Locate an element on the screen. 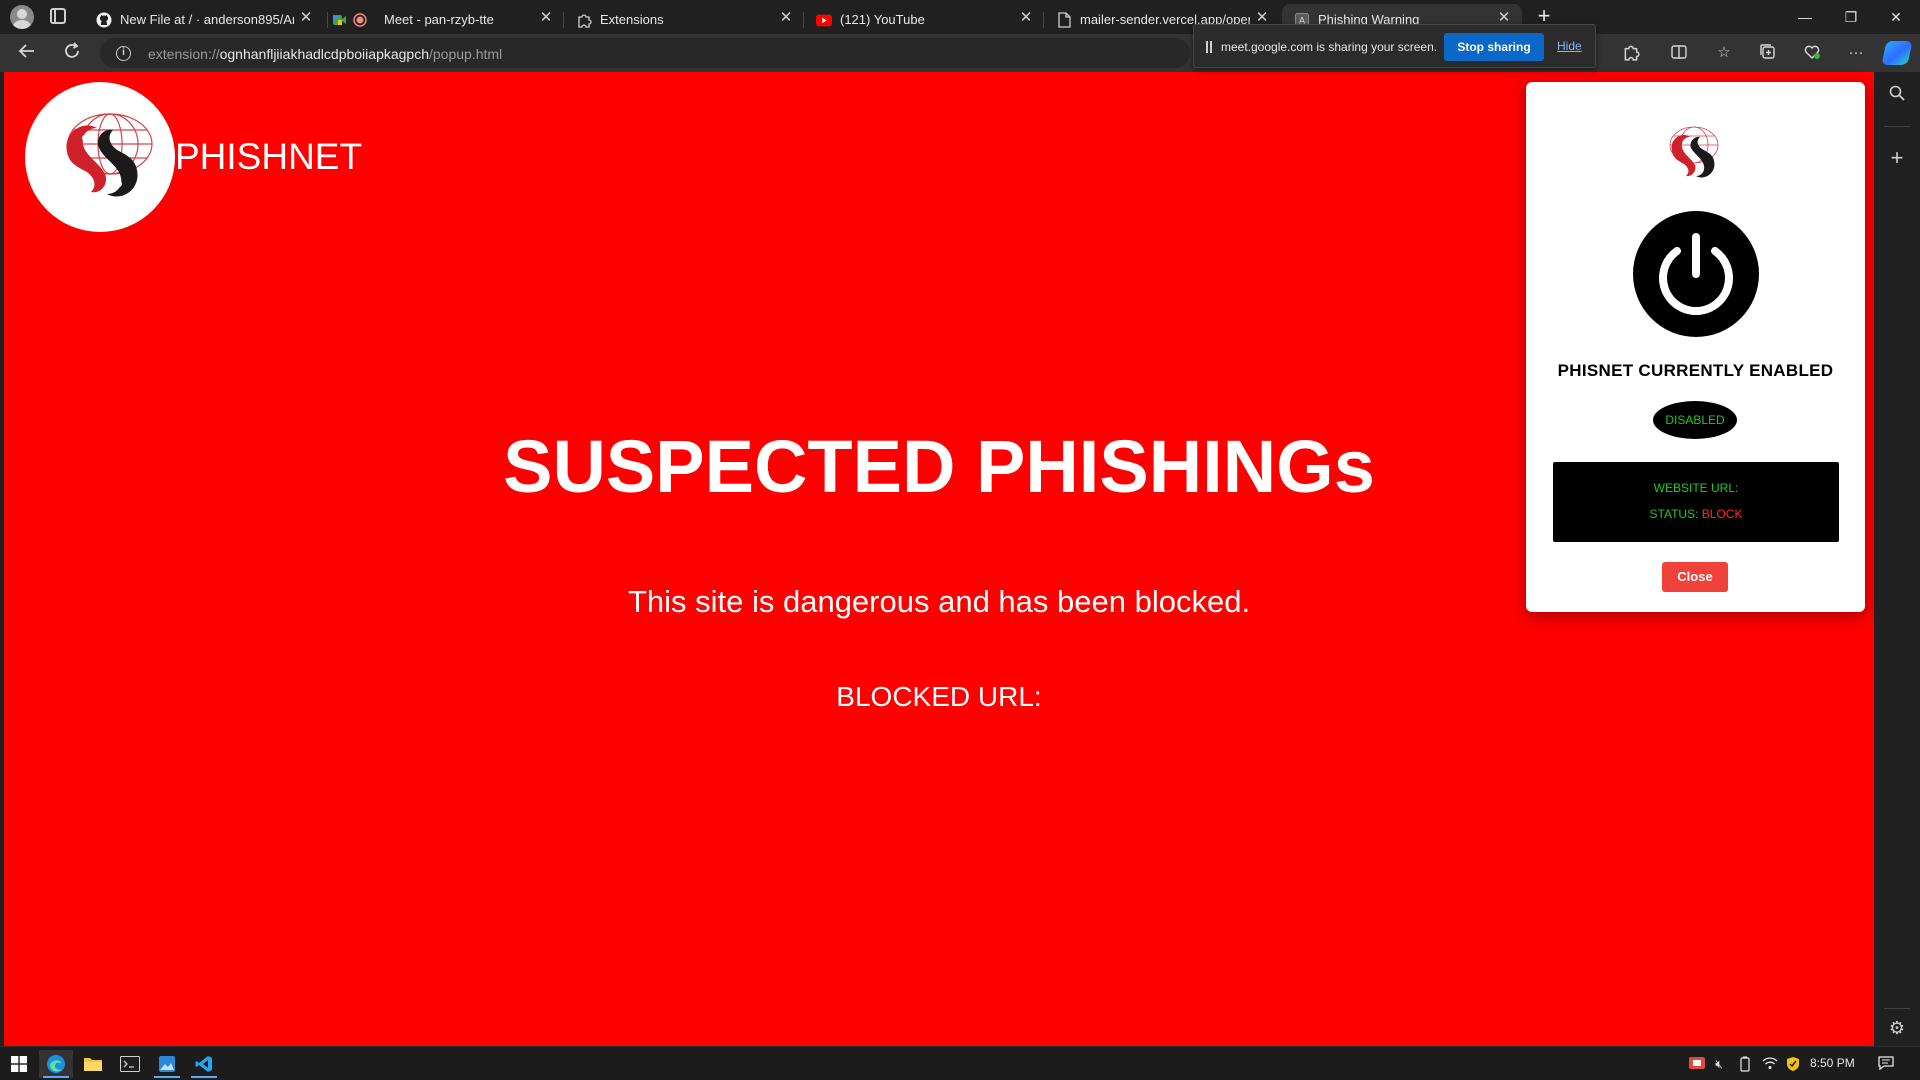 The height and width of the screenshot is (1080, 1920). close-popup-button: Close is located at coordinates (1695, 577).